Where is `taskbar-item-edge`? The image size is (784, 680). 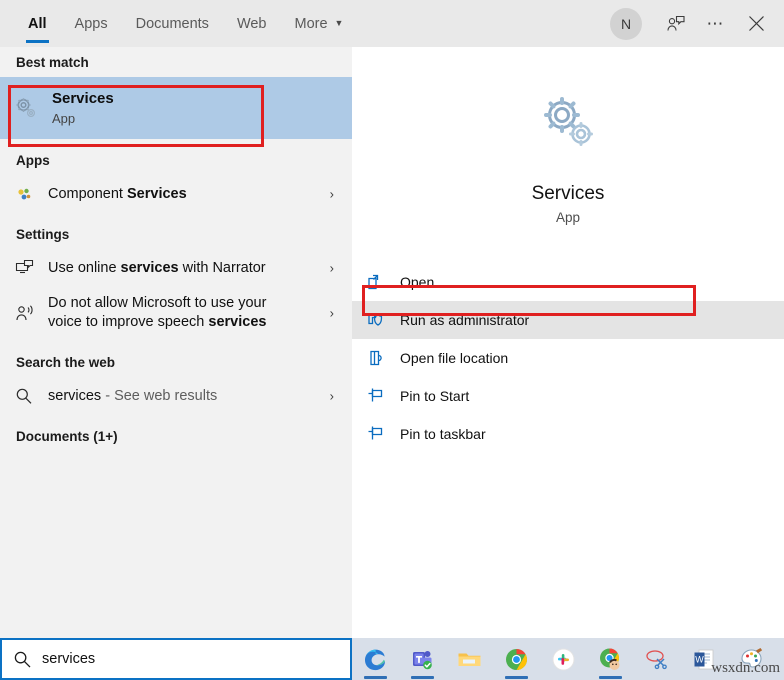
taskbar-item-edge is located at coordinates (375, 659).